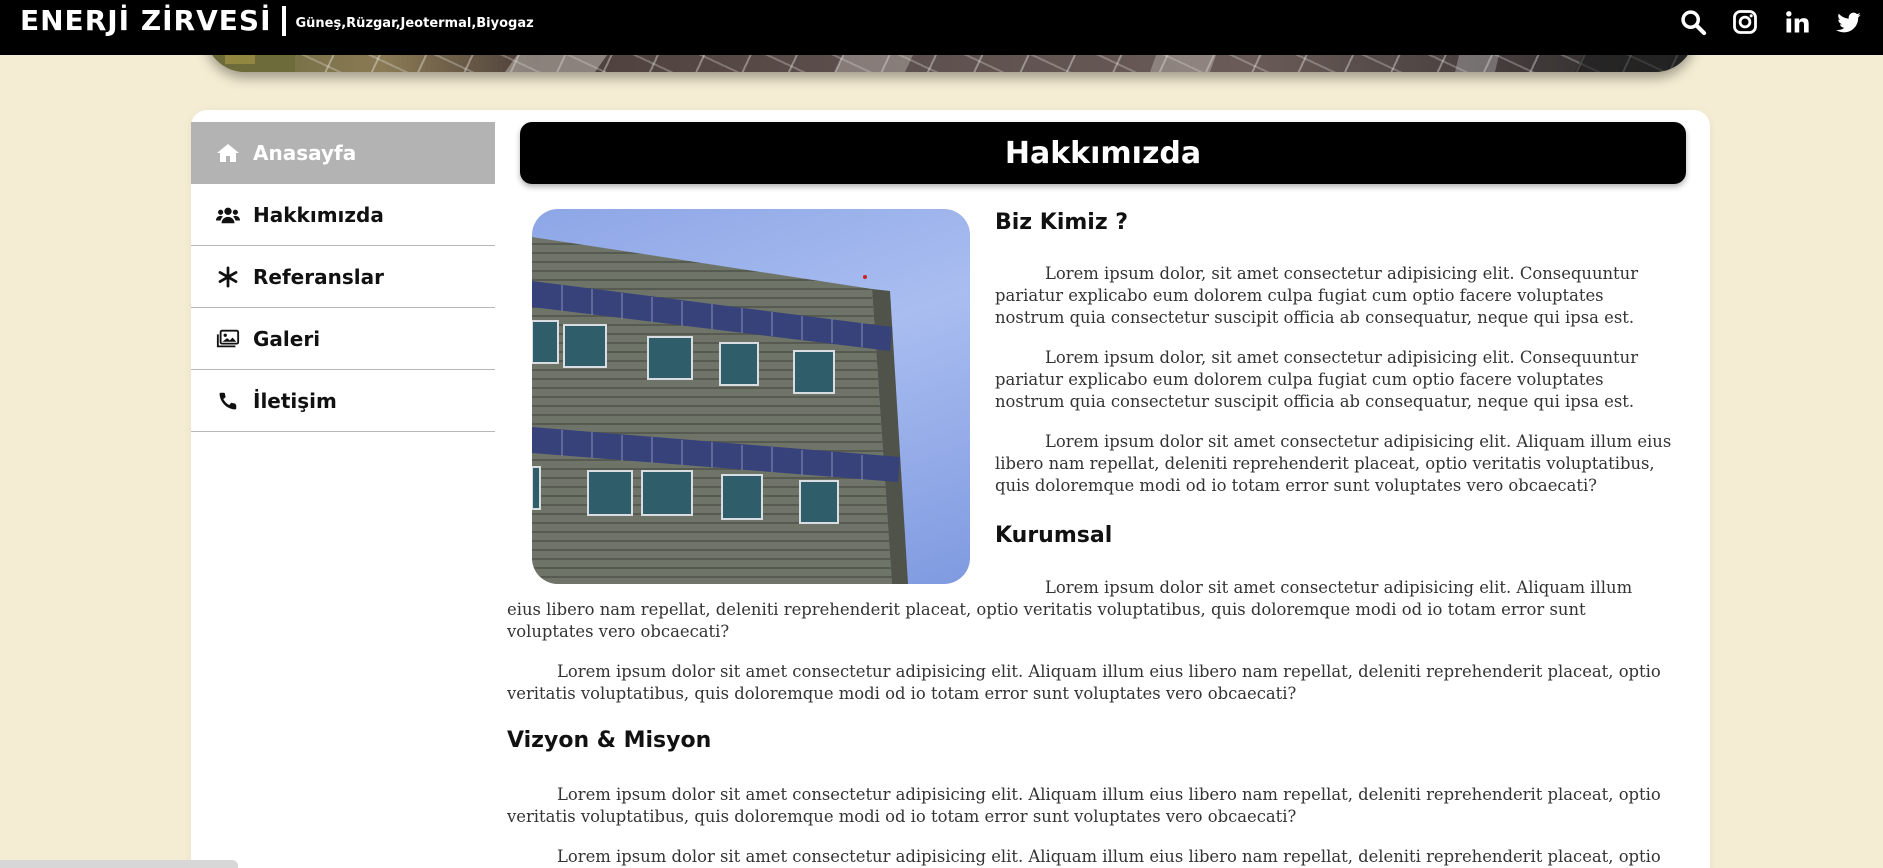  I want to click on sidebar-item-galeri: Galeri, so click(343, 339).